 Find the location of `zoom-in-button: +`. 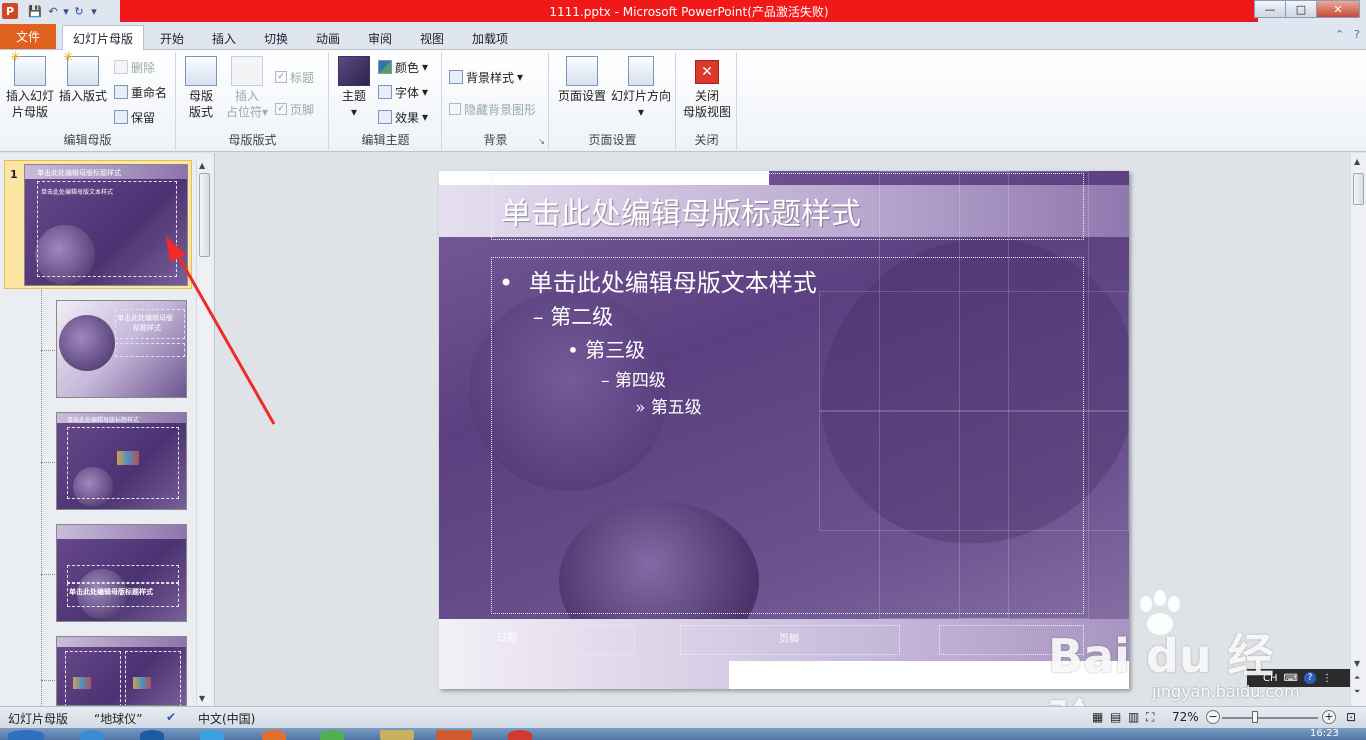

zoom-in-button: + is located at coordinates (1329, 717).